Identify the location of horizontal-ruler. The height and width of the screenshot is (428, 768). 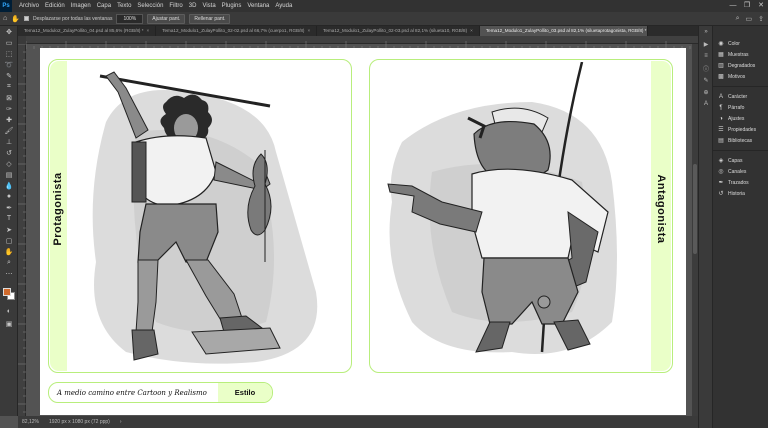
(361, 42).